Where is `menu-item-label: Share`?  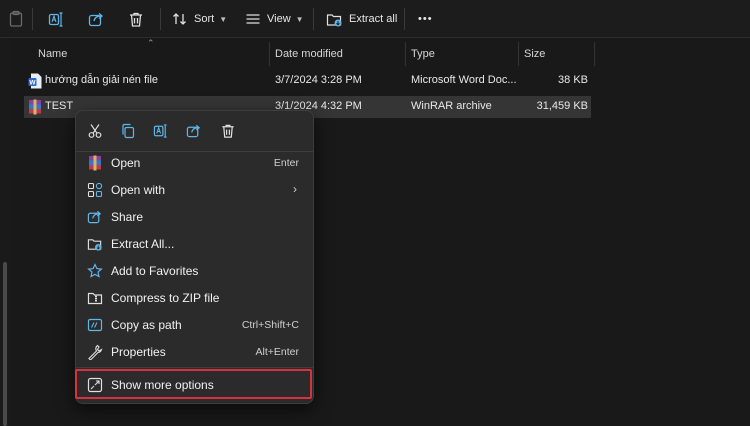
menu-item-label: Share is located at coordinates (127, 217).